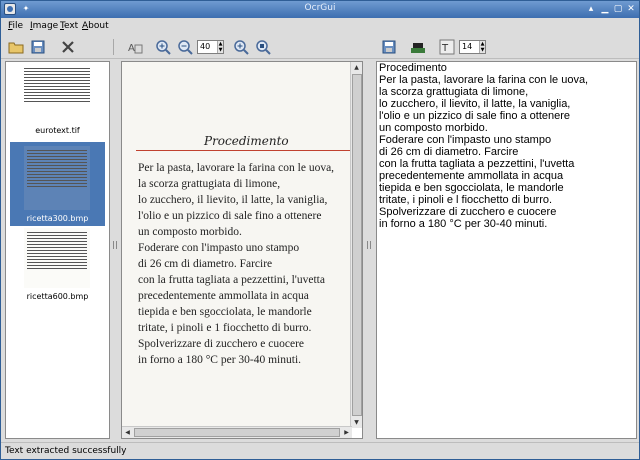  What do you see at coordinates (113, 47) in the screenshot?
I see `toolbar-separator` at bounding box center [113, 47].